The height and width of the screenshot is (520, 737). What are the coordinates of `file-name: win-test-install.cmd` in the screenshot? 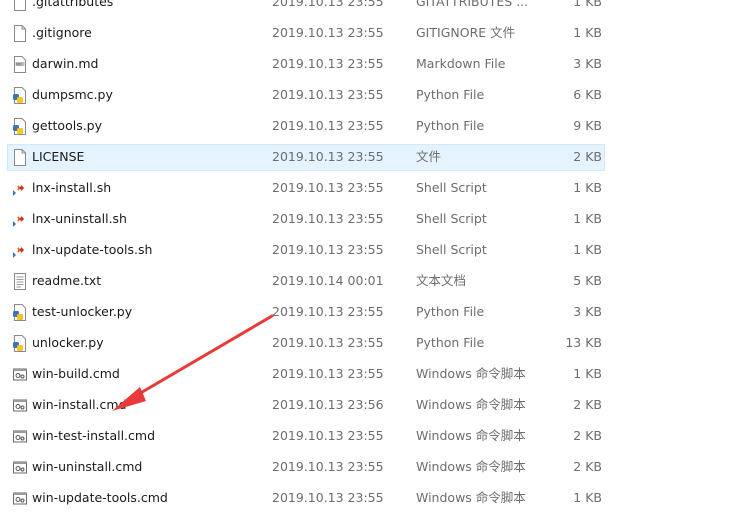 It's located at (93, 436).